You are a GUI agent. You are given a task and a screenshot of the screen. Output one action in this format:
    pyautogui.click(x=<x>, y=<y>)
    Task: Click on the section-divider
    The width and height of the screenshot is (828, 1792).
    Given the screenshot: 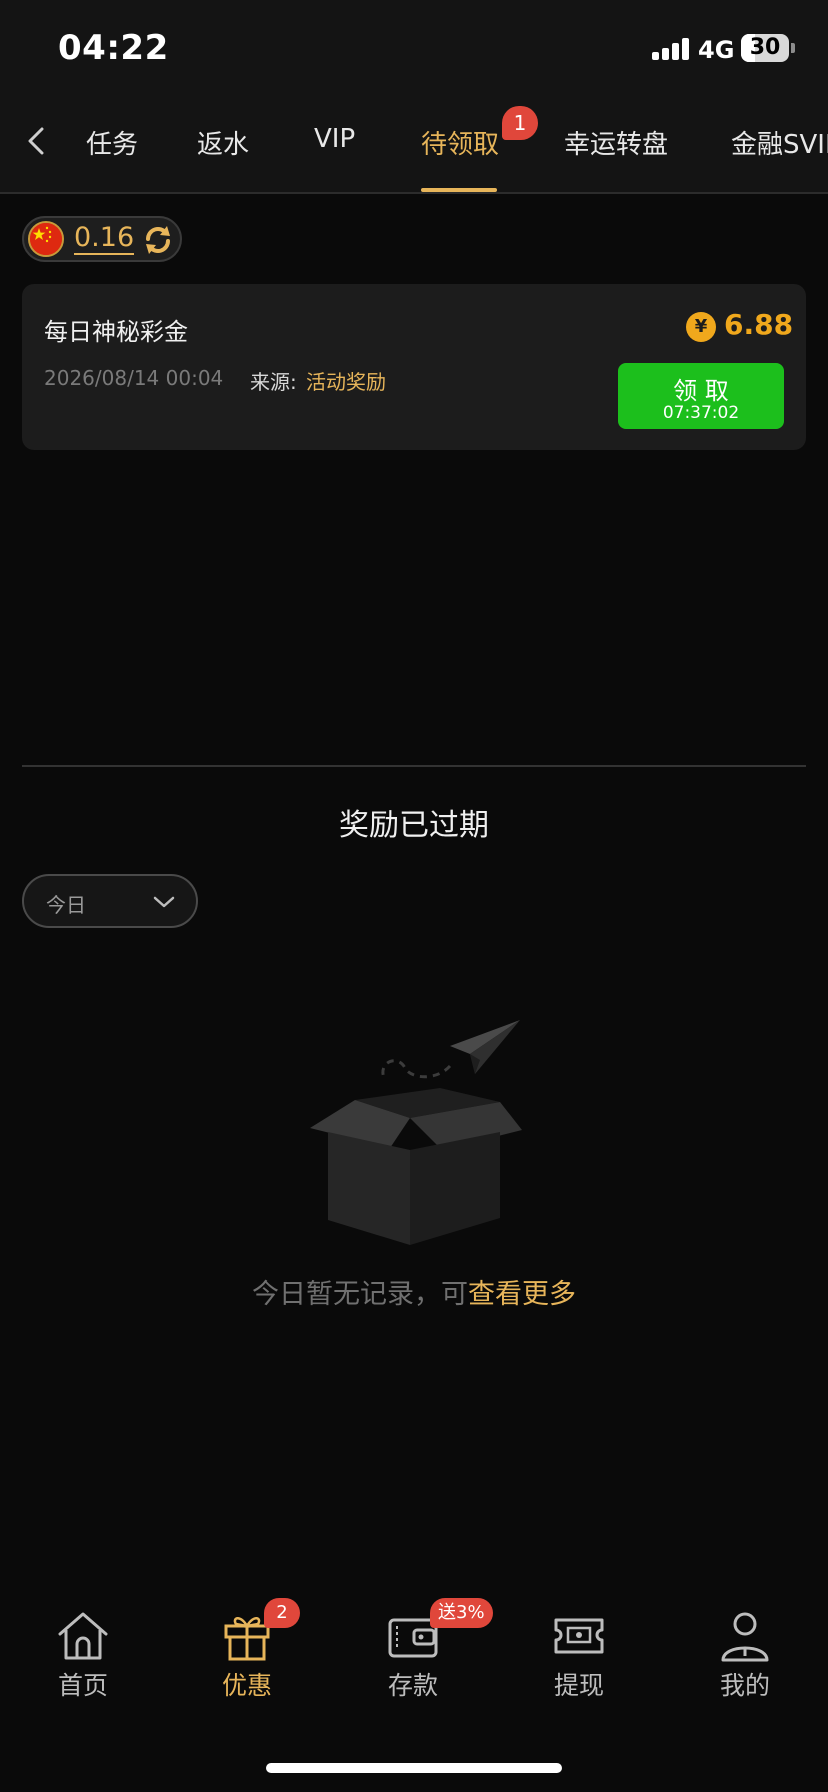 What is the action you would take?
    pyautogui.click(x=414, y=766)
    